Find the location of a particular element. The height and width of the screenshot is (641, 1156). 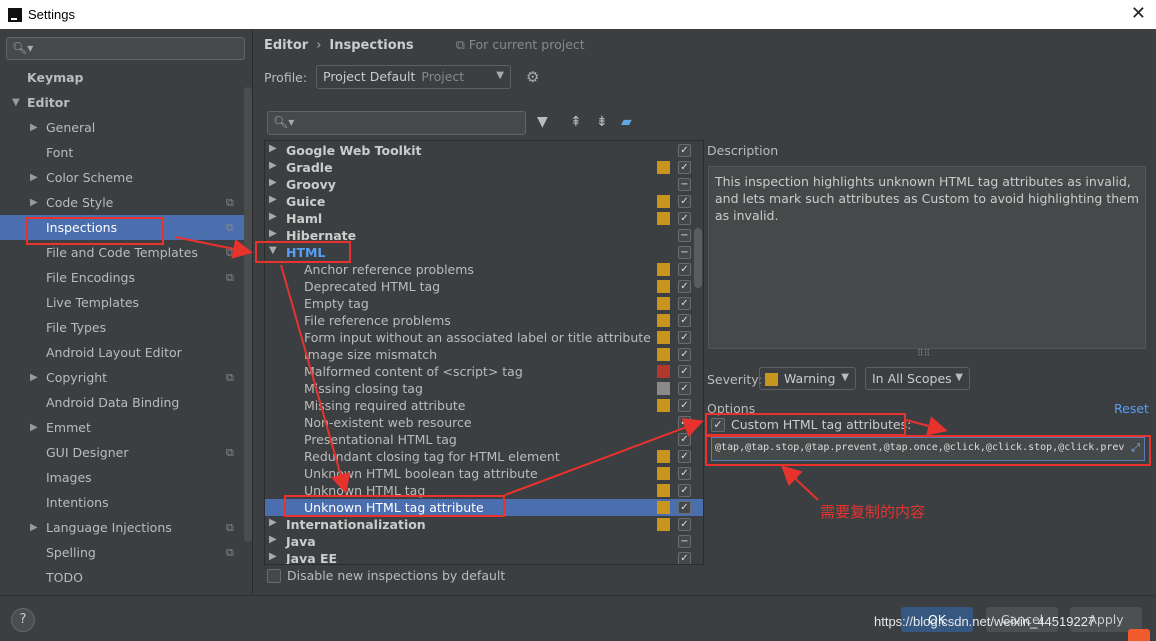

inspection-row: Non-existent web resource ✓ is located at coordinates (484, 422).